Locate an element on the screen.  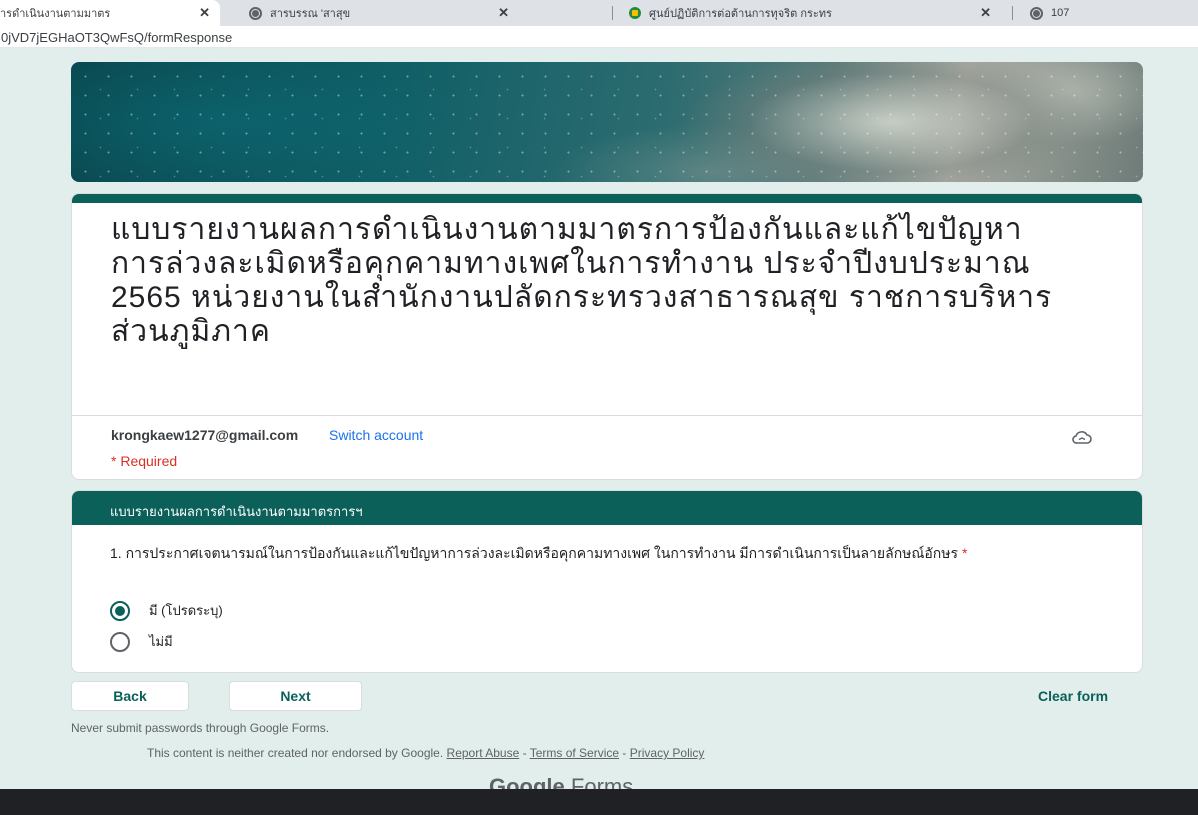
radio-label: ไม่มี is located at coordinates (161, 641).